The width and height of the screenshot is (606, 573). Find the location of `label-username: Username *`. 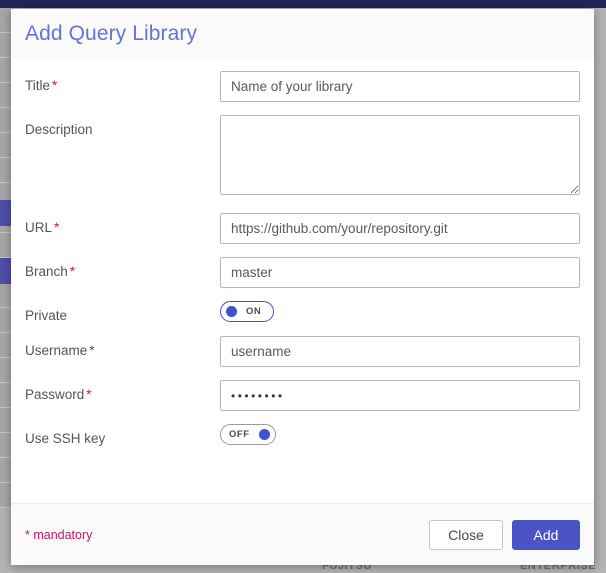

label-username: Username * is located at coordinates (122, 347).